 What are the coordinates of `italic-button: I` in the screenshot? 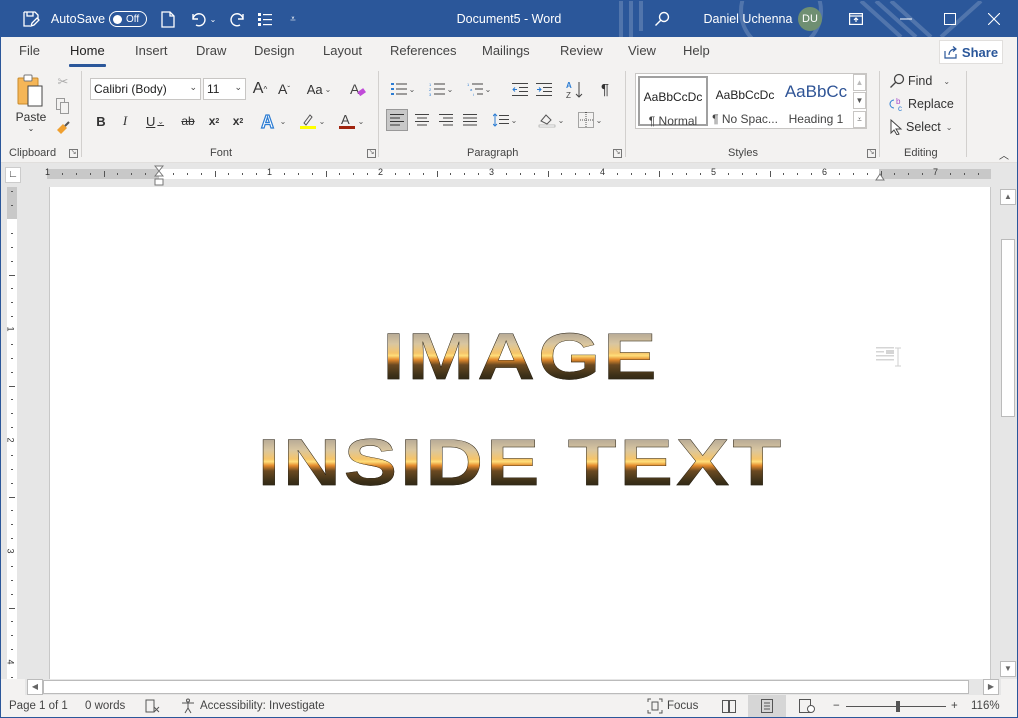 It's located at (125, 121).